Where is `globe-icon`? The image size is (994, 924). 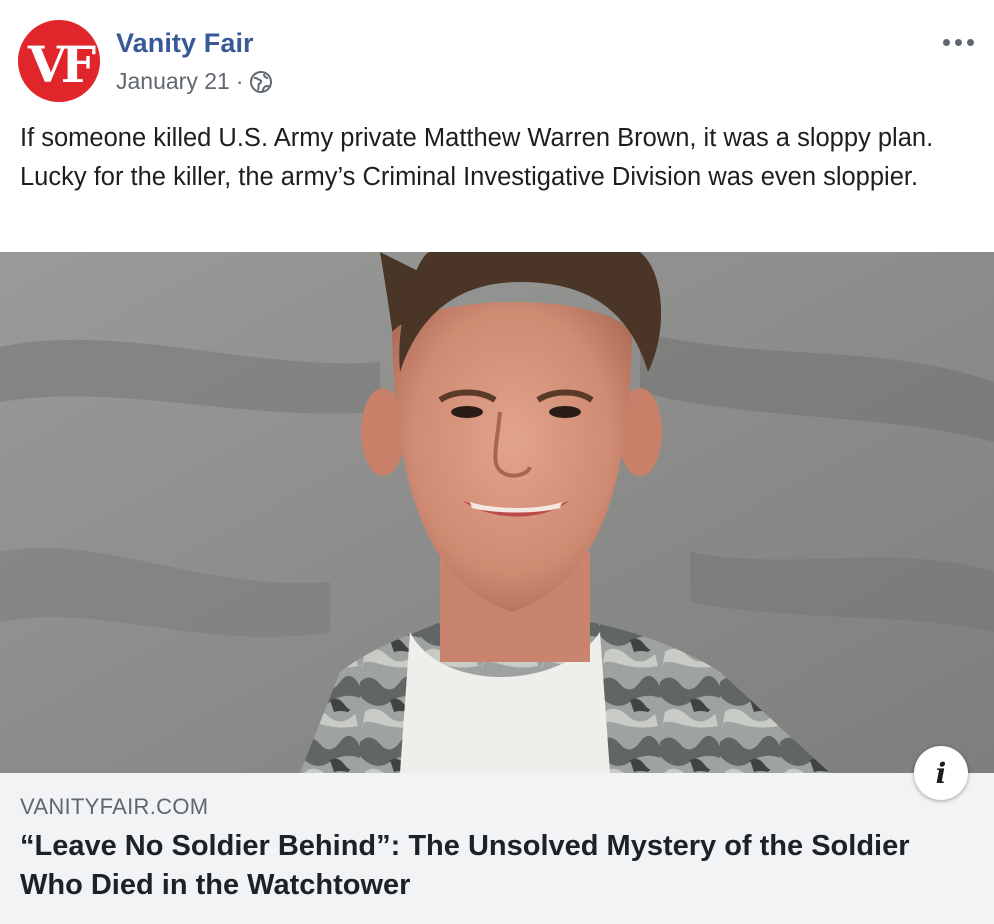
globe-icon is located at coordinates (261, 82).